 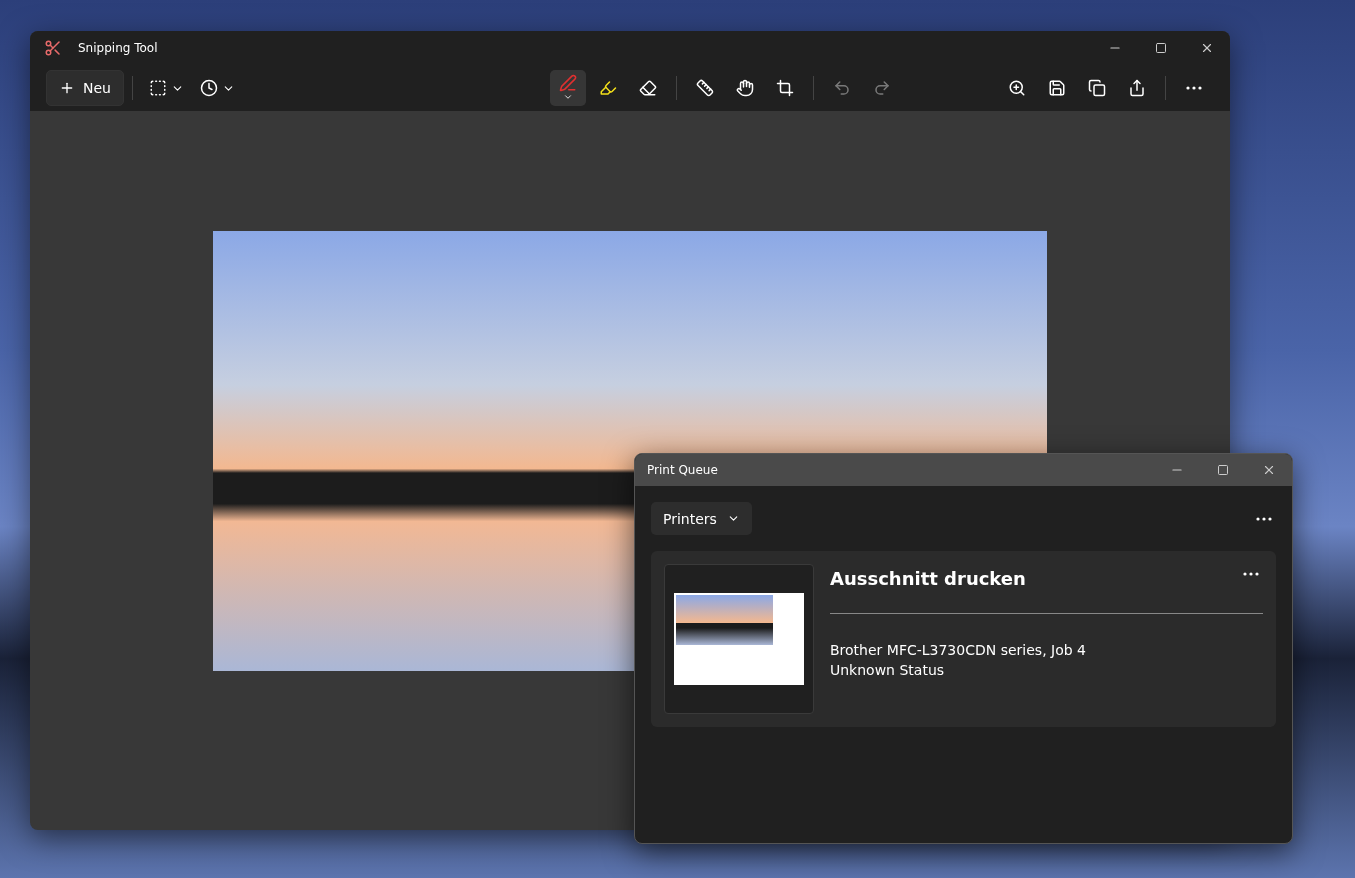 What do you see at coordinates (842, 88) in the screenshot?
I see `undo-icon` at bounding box center [842, 88].